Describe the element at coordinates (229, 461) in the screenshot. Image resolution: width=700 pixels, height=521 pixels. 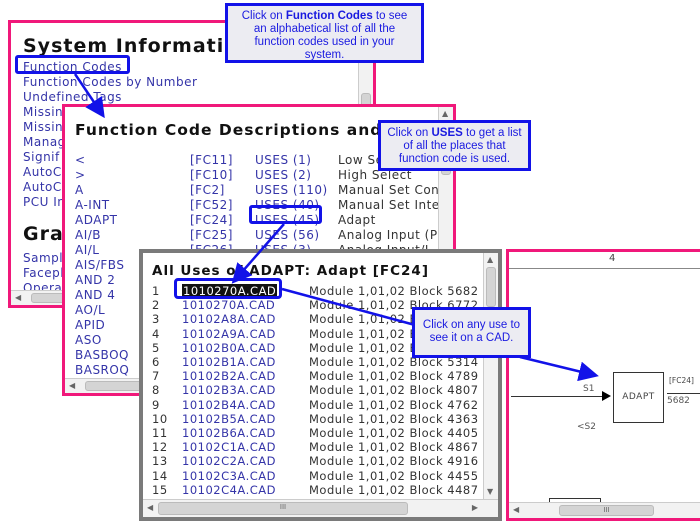
I see `use-file-link: 10102C2A.CAD` at that location.